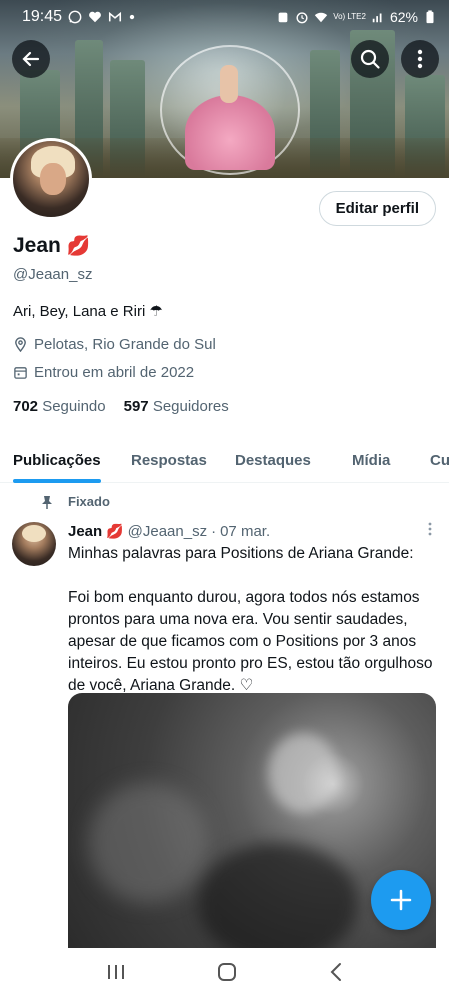 The height and width of the screenshot is (1000, 449). I want to click on status-bar: 19:45 Vo) LTE2 62%, so click(224, 17).